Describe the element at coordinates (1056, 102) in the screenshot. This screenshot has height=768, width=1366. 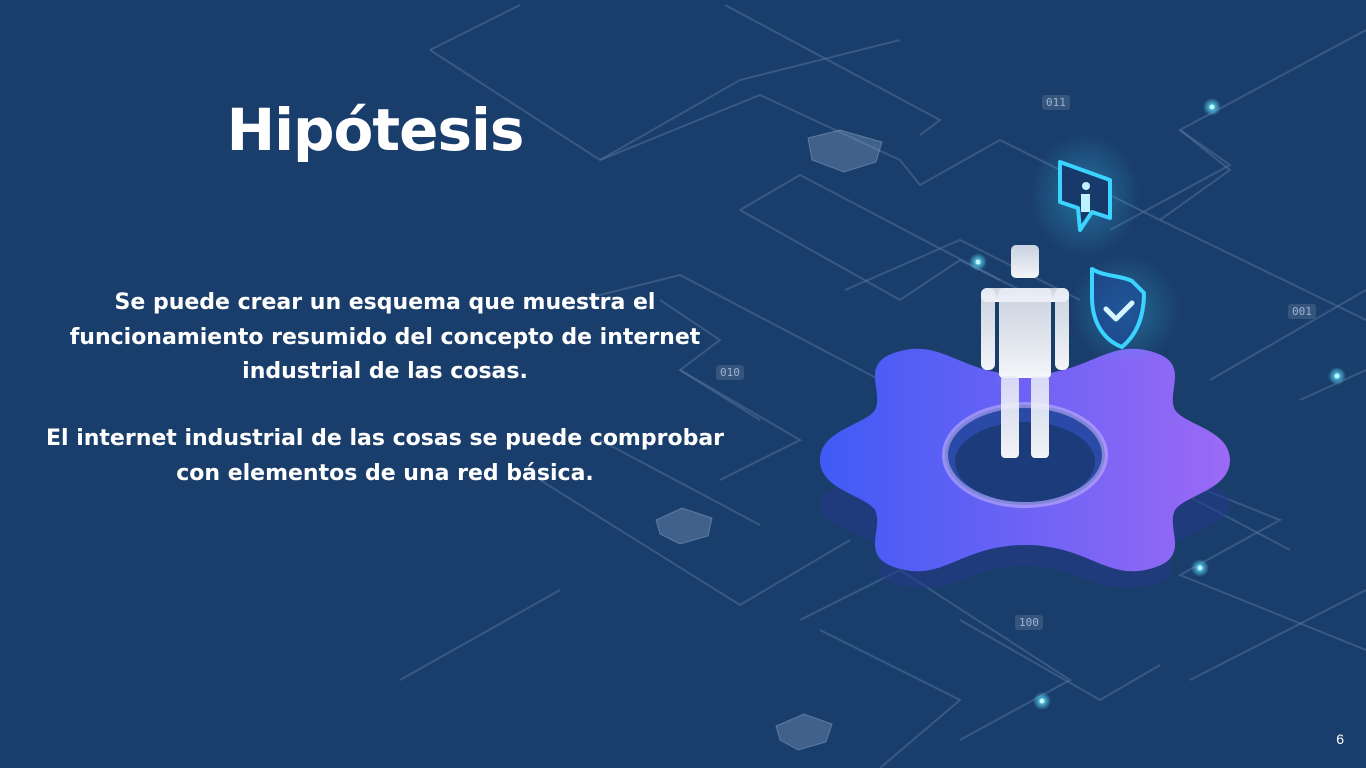
I see `binary-tag: 011` at that location.